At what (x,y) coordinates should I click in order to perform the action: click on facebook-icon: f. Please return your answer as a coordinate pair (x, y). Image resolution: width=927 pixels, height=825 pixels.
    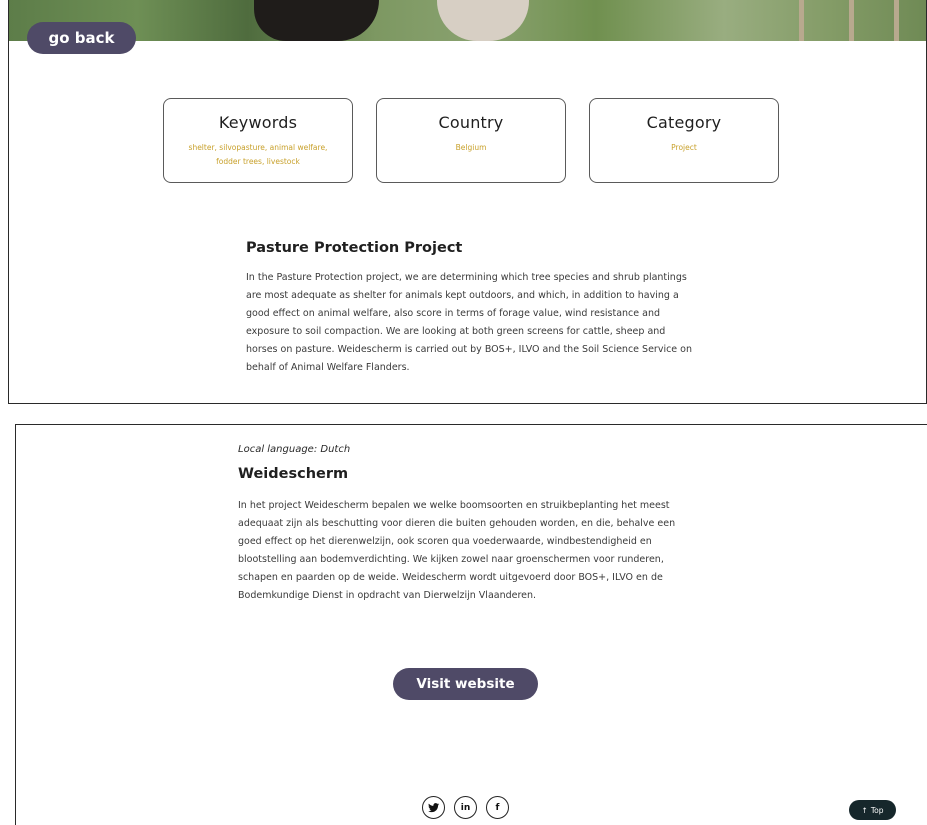
    Looking at the image, I should click on (497, 807).